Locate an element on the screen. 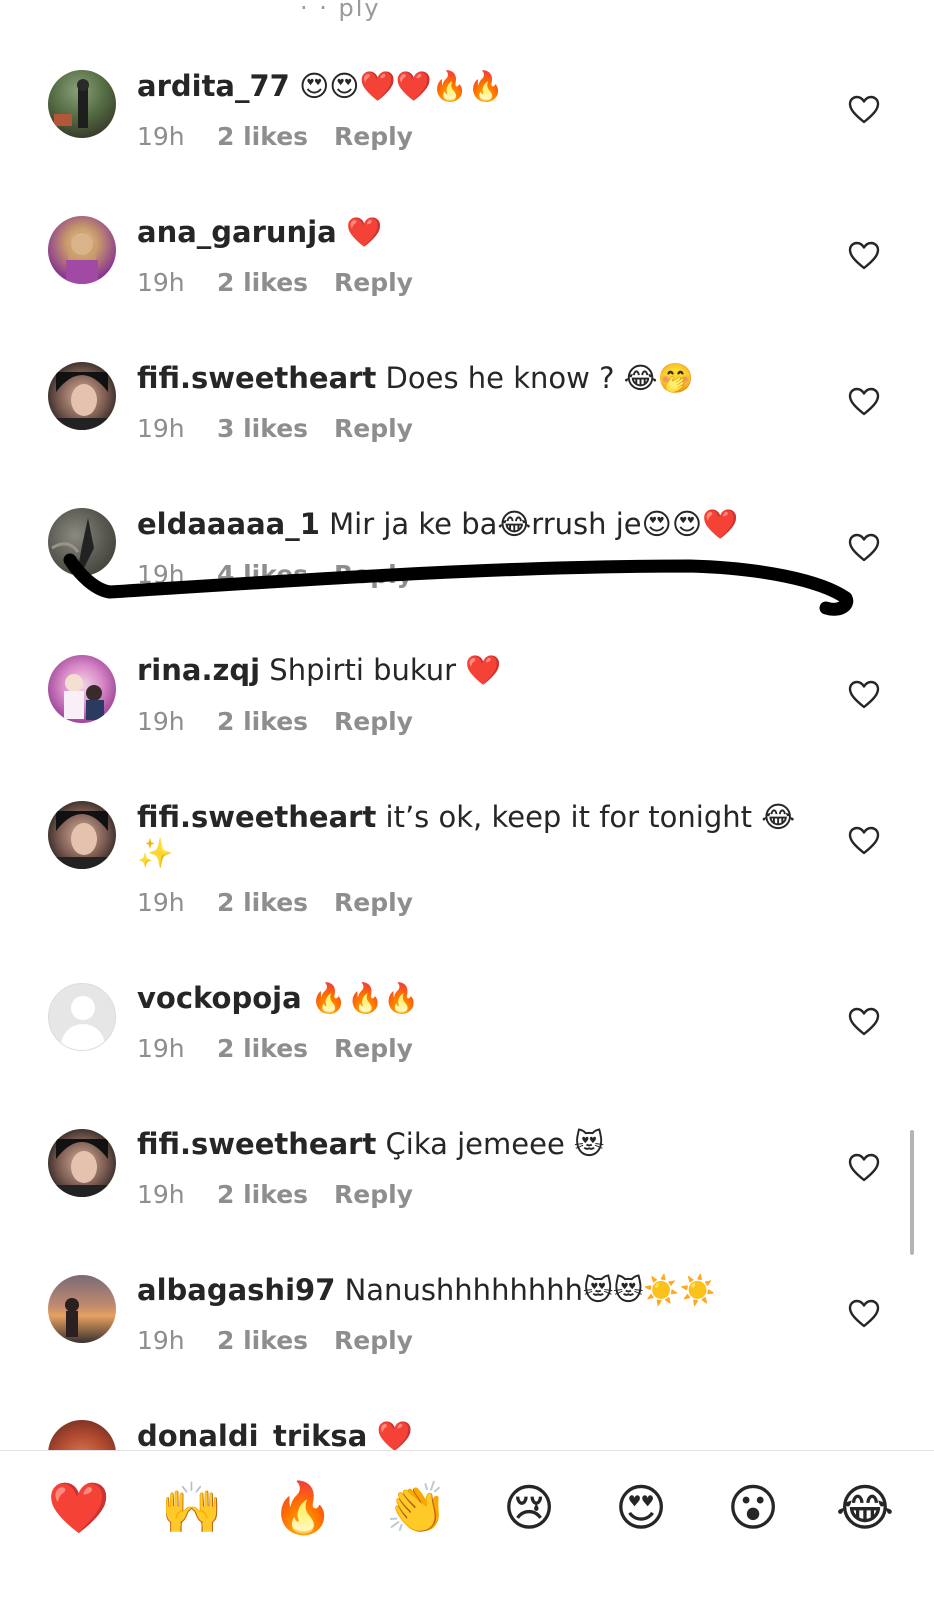 The height and width of the screenshot is (1603, 934). comment-body: Çika jemeee 😻 is located at coordinates (495, 1144).